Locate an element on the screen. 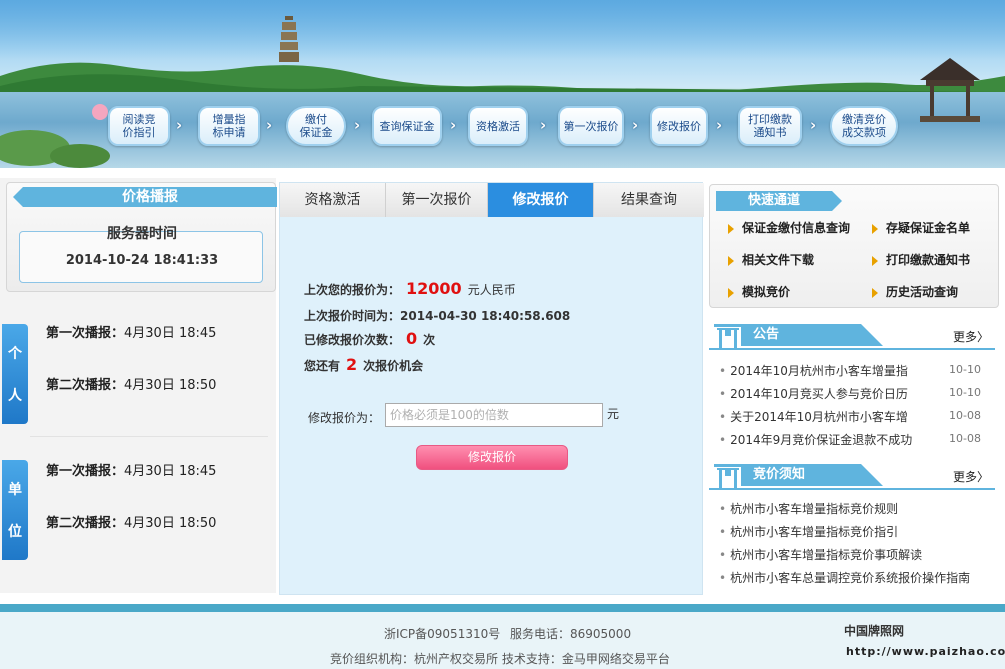  modify-price-unit: 元 is located at coordinates (613, 414).